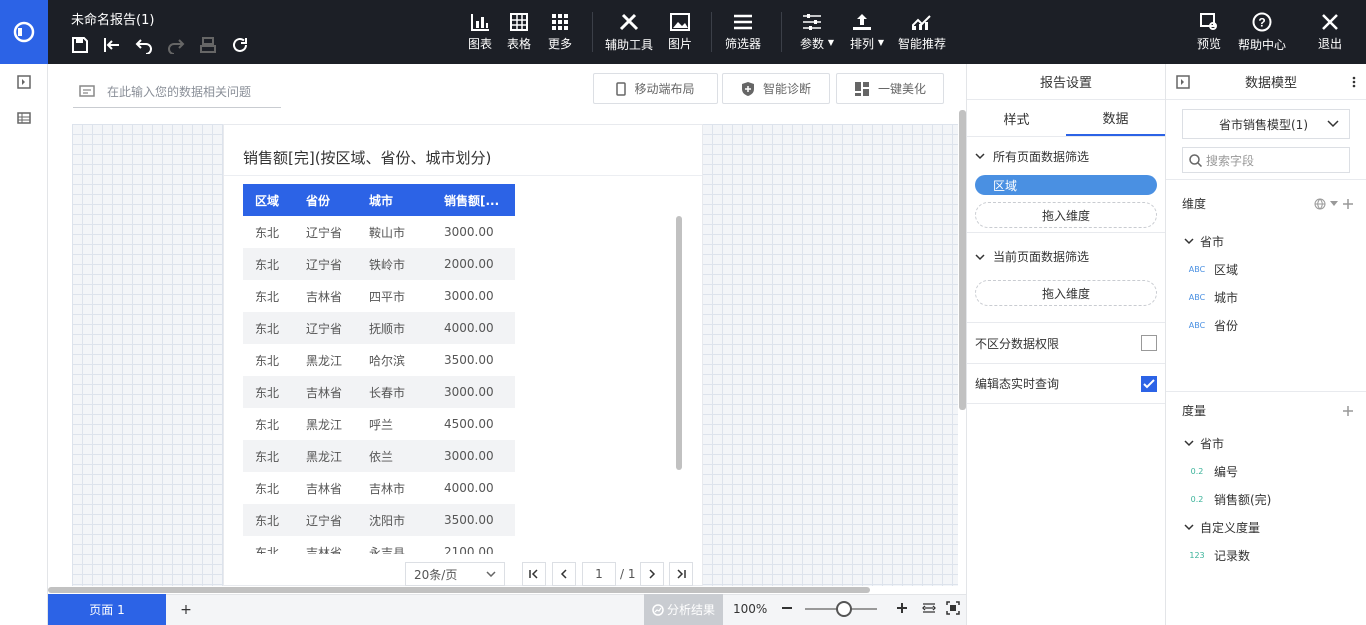 This screenshot has width=1366, height=625. What do you see at coordinates (813, 32) in the screenshot?
I see `params-button: 参数 ▼` at bounding box center [813, 32].